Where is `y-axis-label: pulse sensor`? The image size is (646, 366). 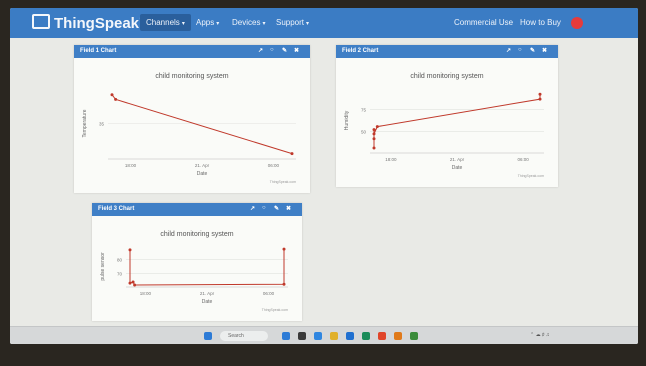 y-axis-label: pulse sensor is located at coordinates (103, 266).